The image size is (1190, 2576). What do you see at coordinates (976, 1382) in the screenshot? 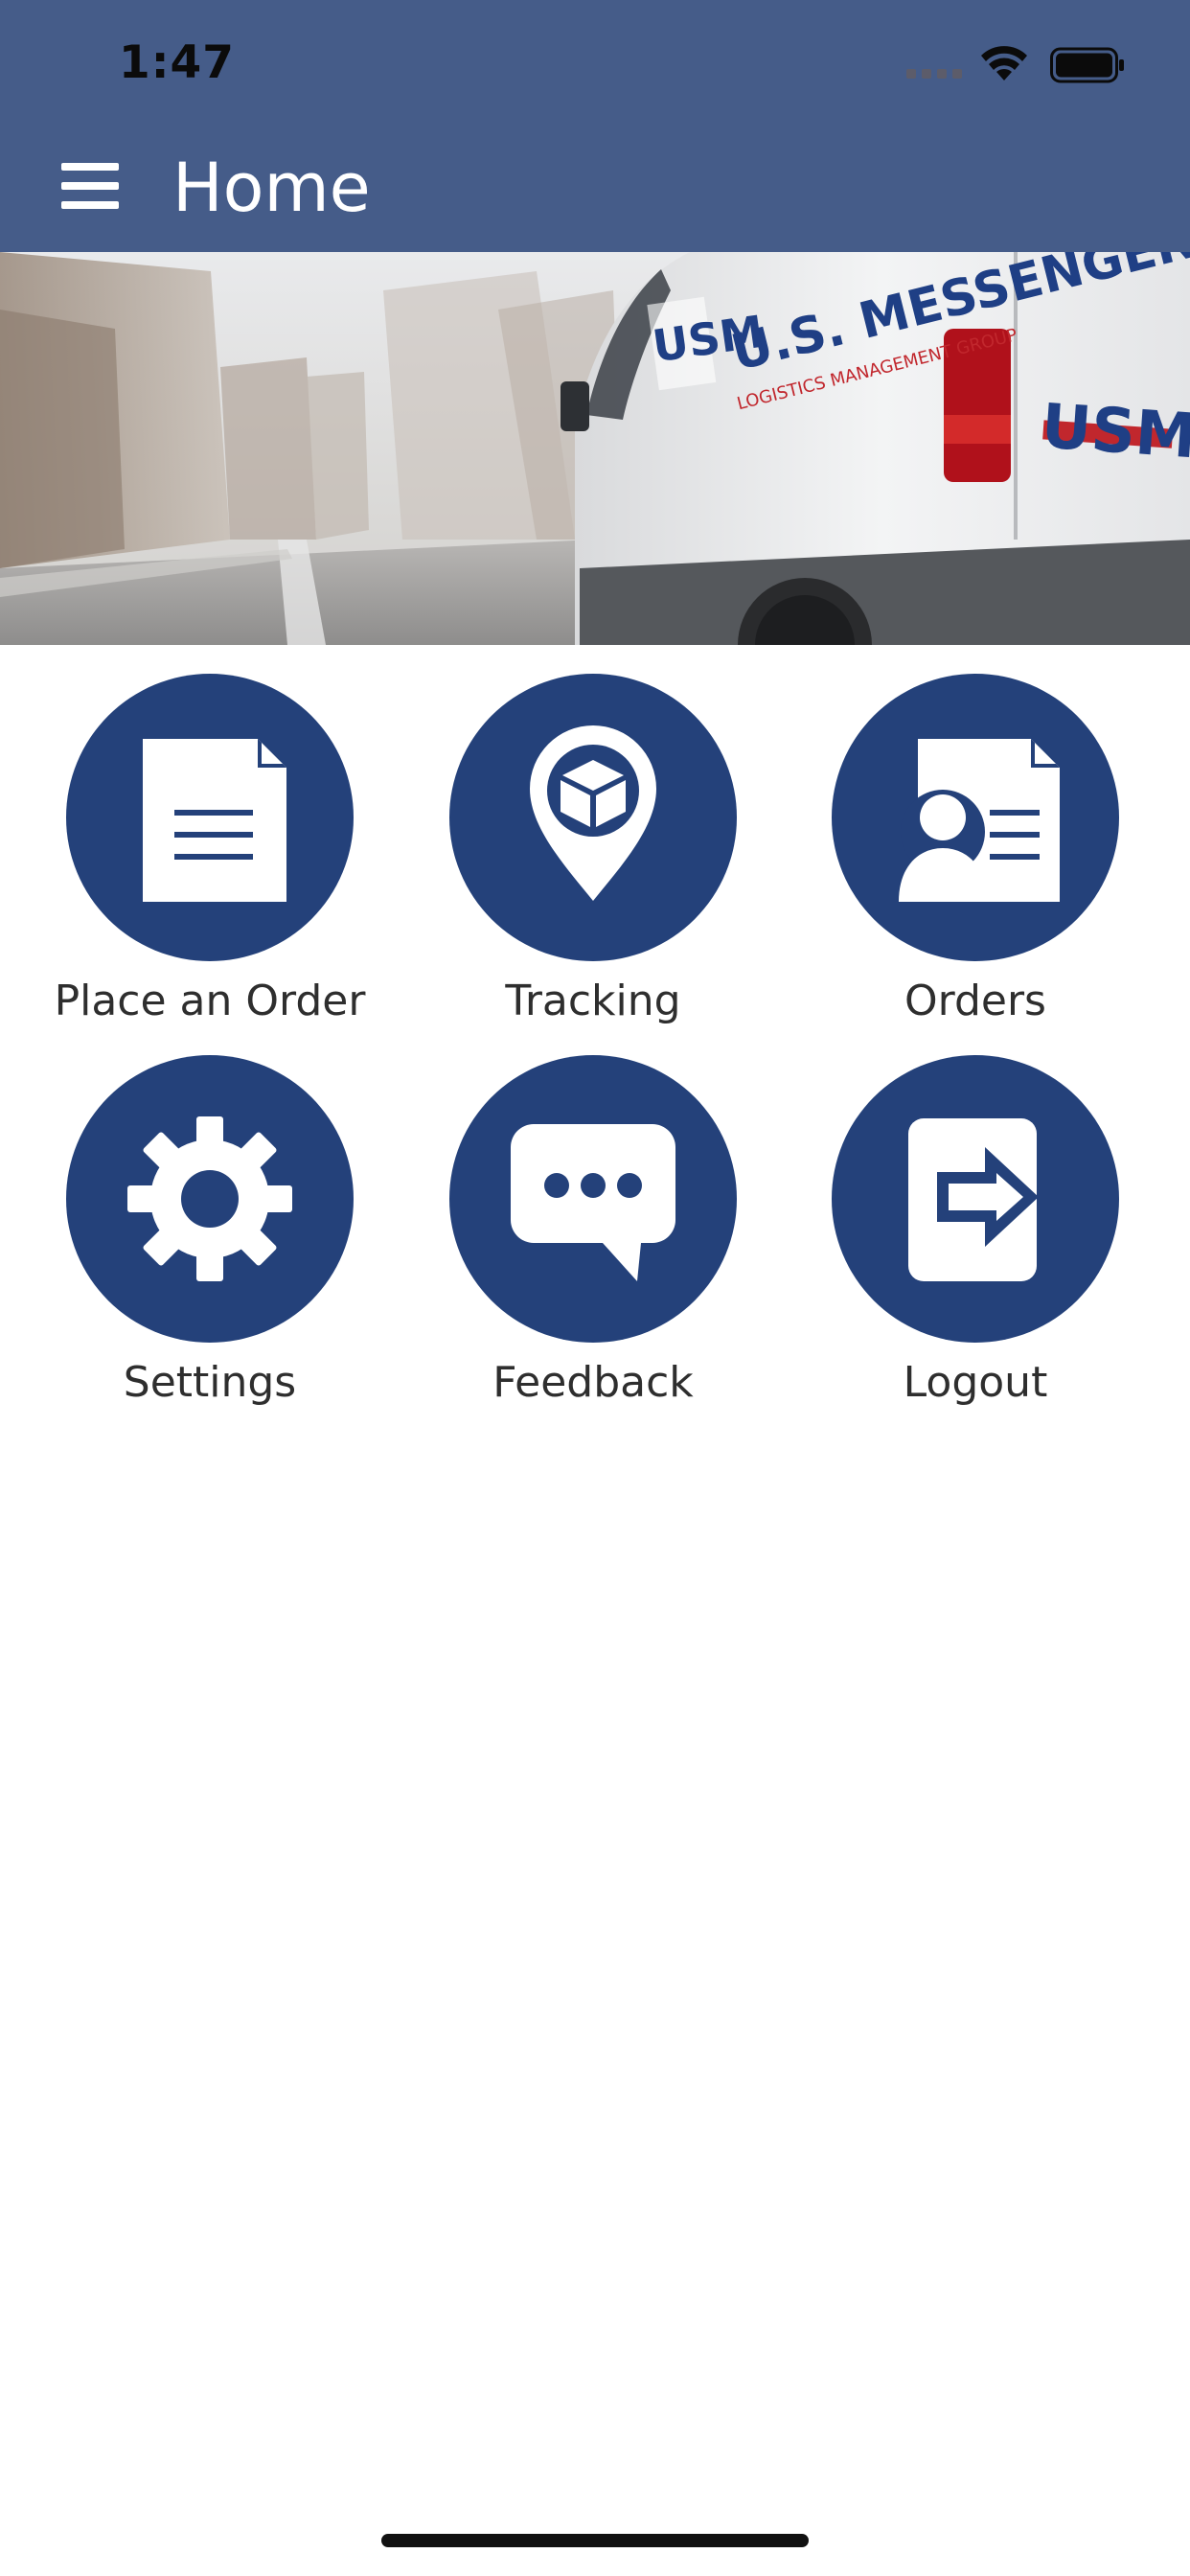
I see `logout-label: Logout` at bounding box center [976, 1382].